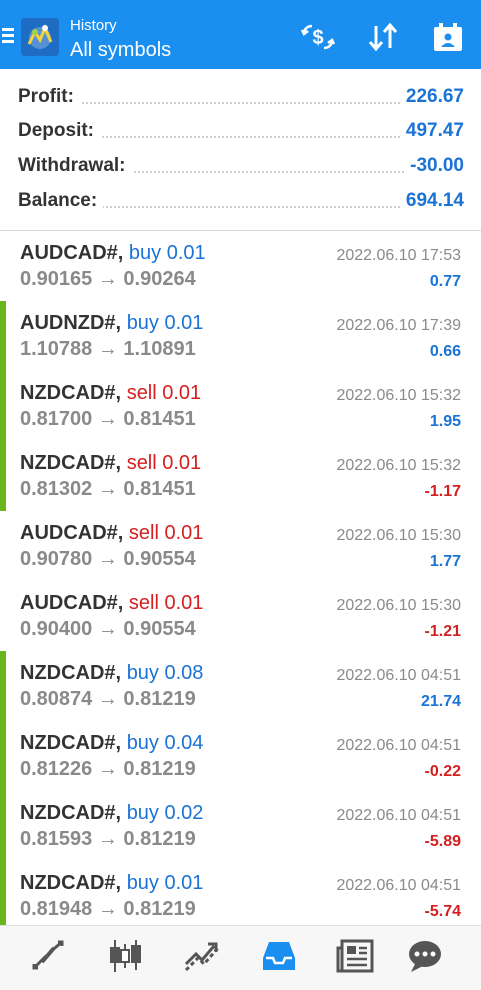 This screenshot has width=481, height=990. Describe the element at coordinates (442, 771) in the screenshot. I see `trade-profit: -0.22` at that location.